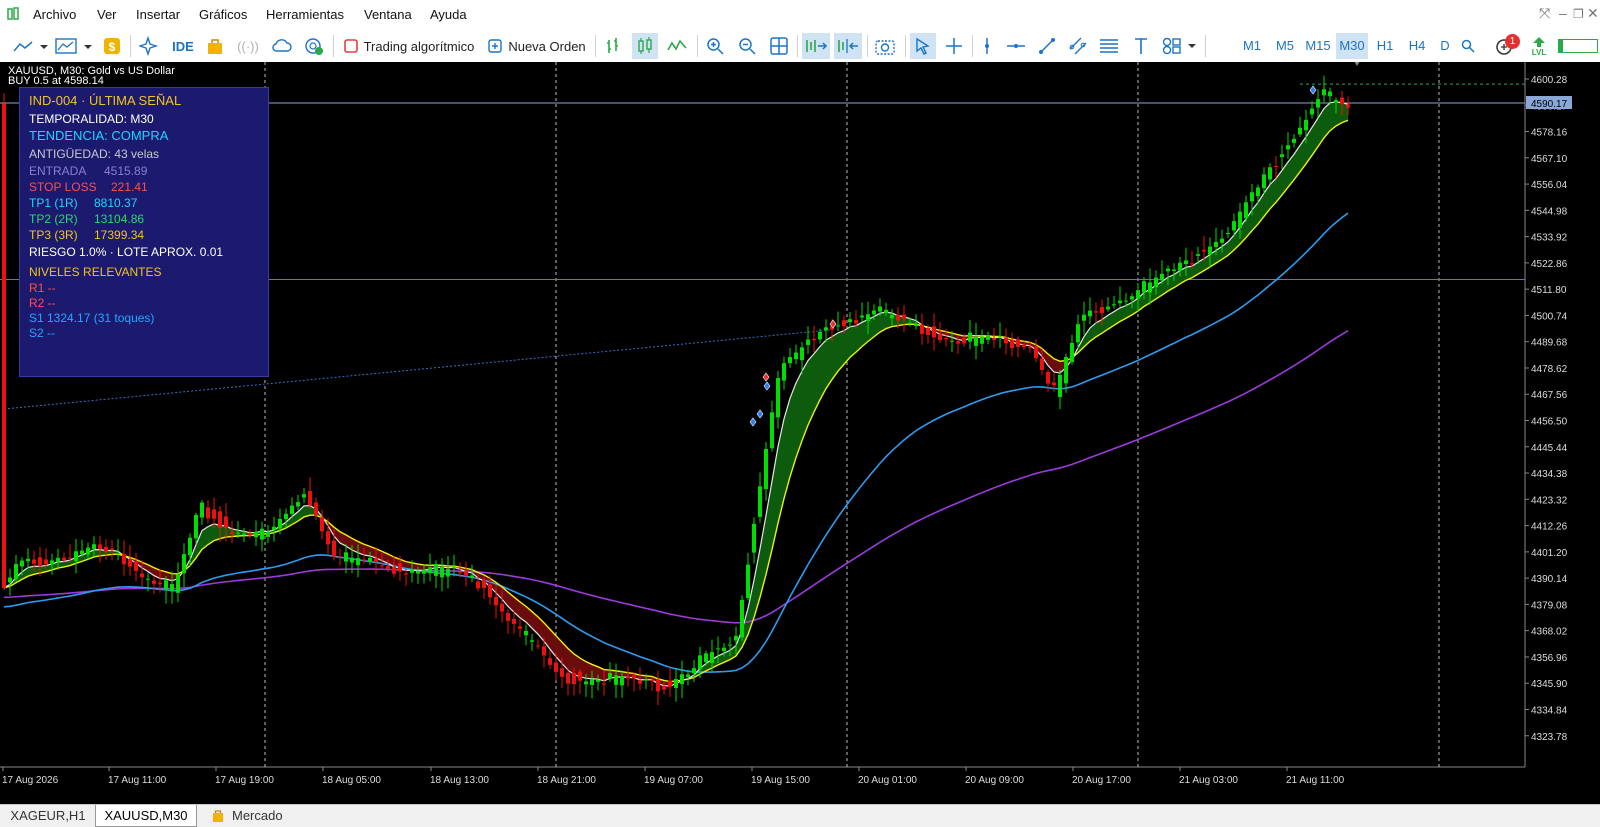  What do you see at coordinates (1417, 46) in the screenshot?
I see `timeframe-h4: H4` at bounding box center [1417, 46].